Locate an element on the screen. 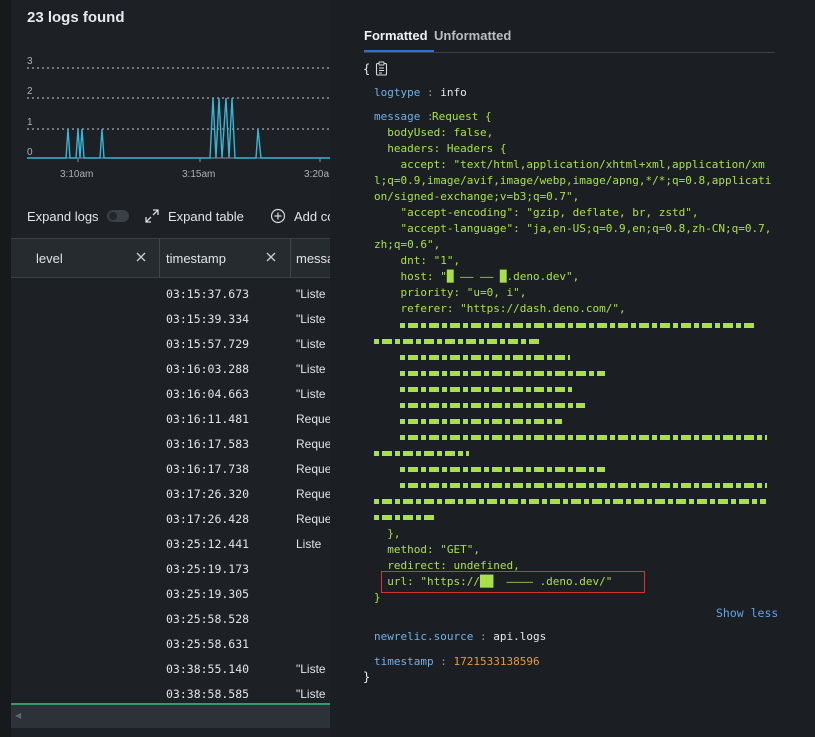 This screenshot has width=815, height=737. column-header-message: messa is located at coordinates (313, 258).